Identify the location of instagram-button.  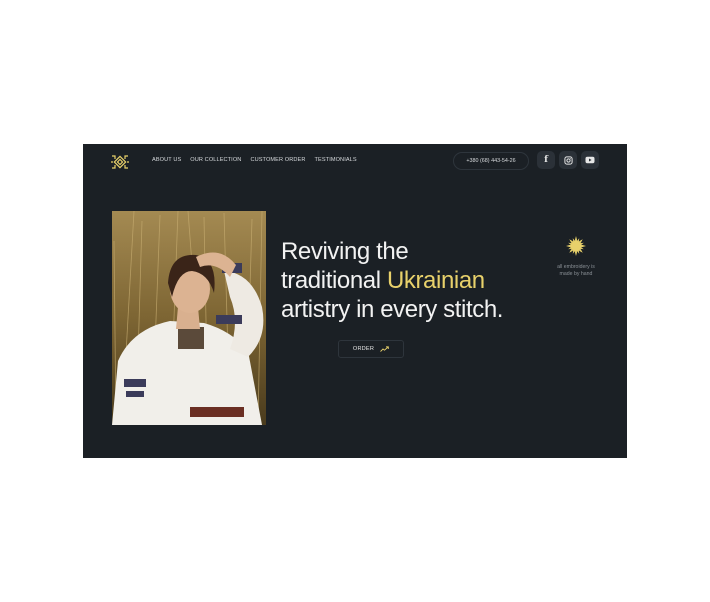
(568, 160).